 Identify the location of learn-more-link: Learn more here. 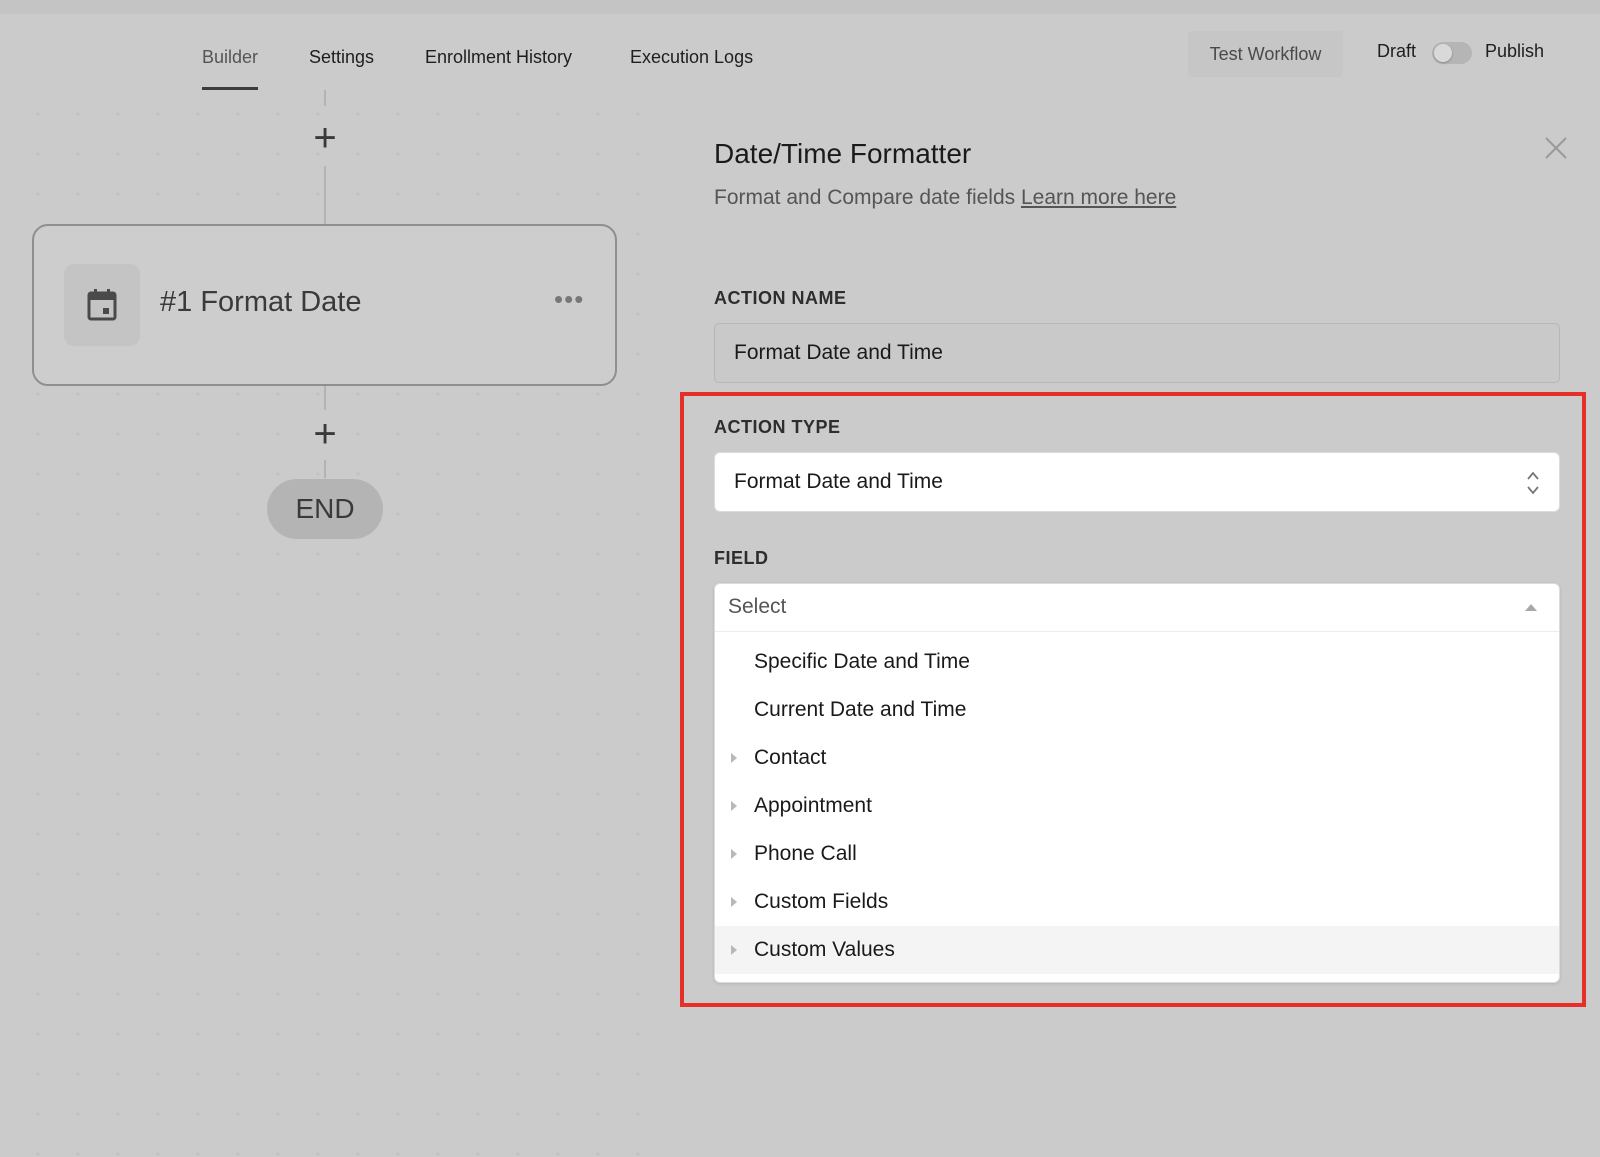
(1098, 197).